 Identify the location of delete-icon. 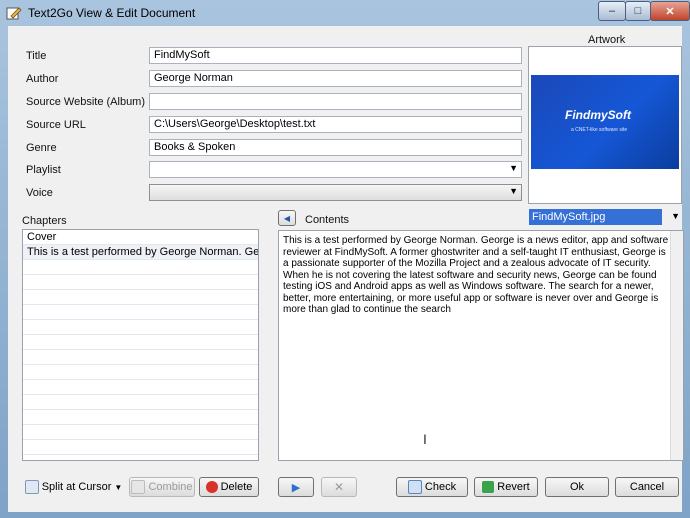
(211, 487).